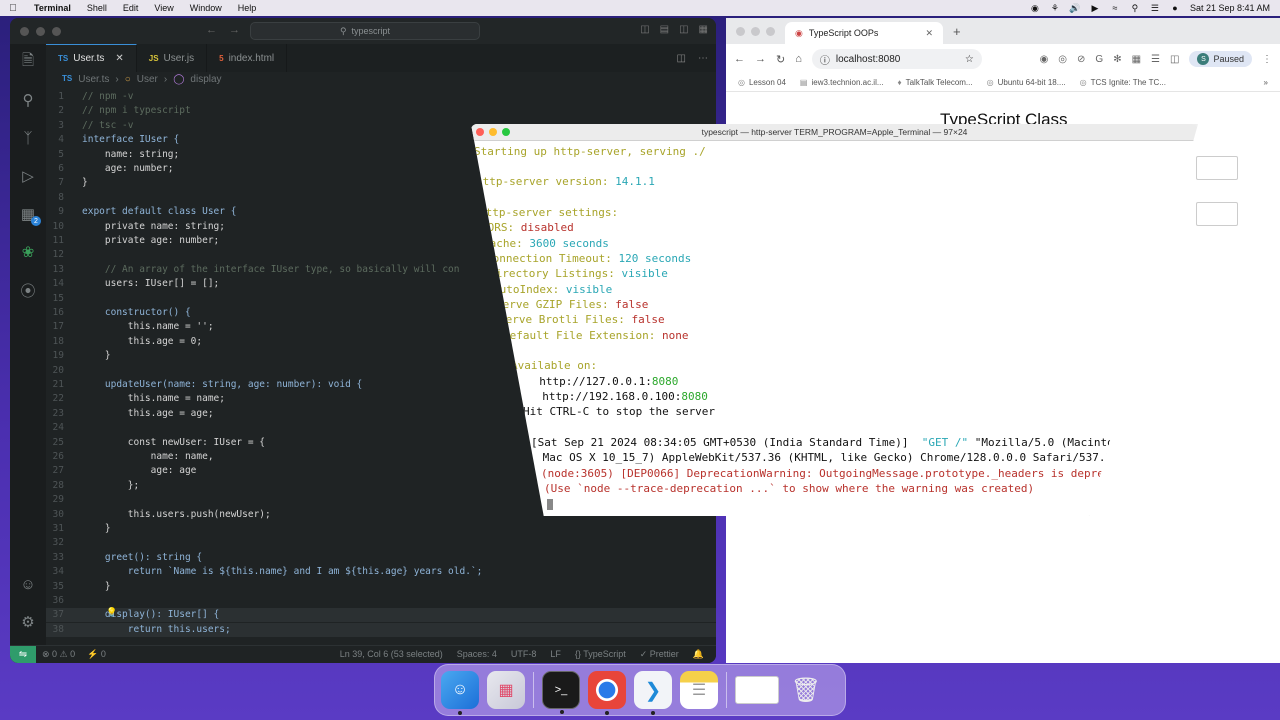  Describe the element at coordinates (205, 79) in the screenshot. I see `breadcrumb-method: display` at that location.